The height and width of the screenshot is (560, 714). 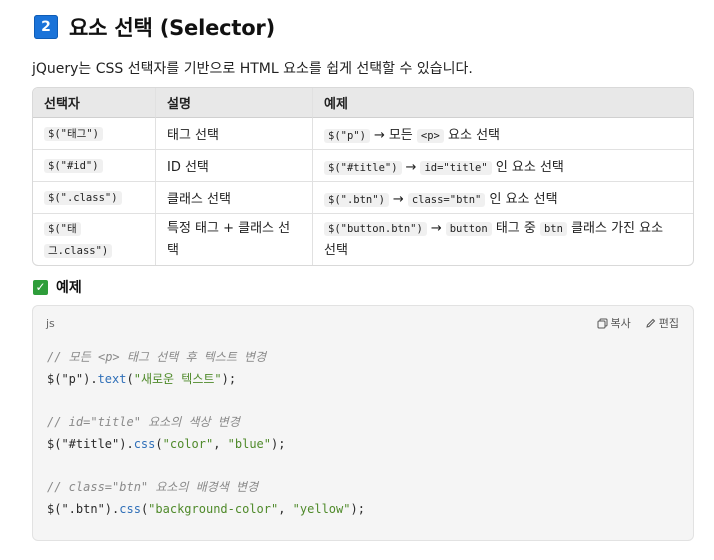 I want to click on table-row: $("태그") 태그 선택 $("p") → 모든 <p> 요소 선택, so click(x=363, y=133).